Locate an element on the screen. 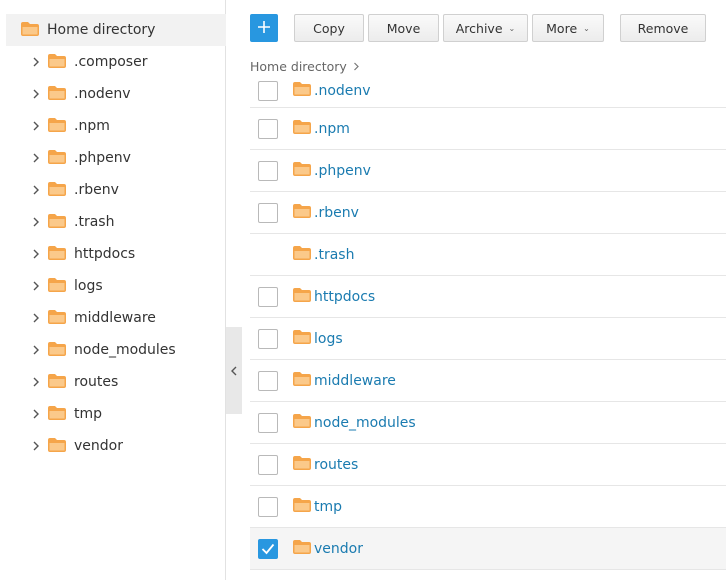 This screenshot has height=580, width=726. tree-item-composer: .composer is located at coordinates (88, 62).